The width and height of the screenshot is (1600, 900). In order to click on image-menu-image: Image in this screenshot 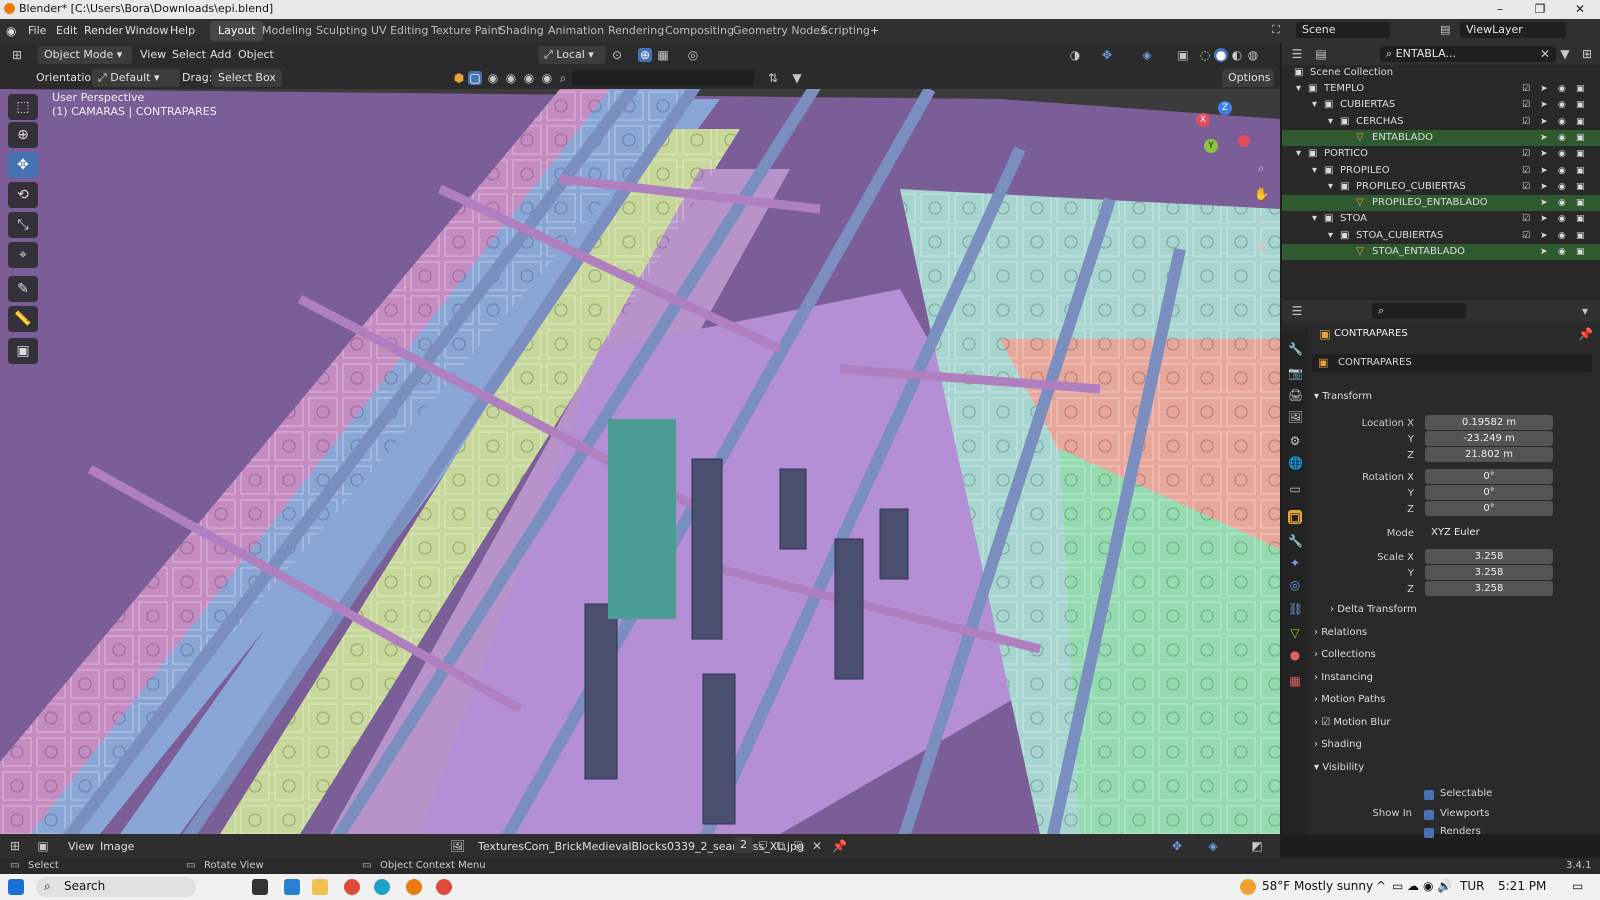, I will do `click(117, 846)`.